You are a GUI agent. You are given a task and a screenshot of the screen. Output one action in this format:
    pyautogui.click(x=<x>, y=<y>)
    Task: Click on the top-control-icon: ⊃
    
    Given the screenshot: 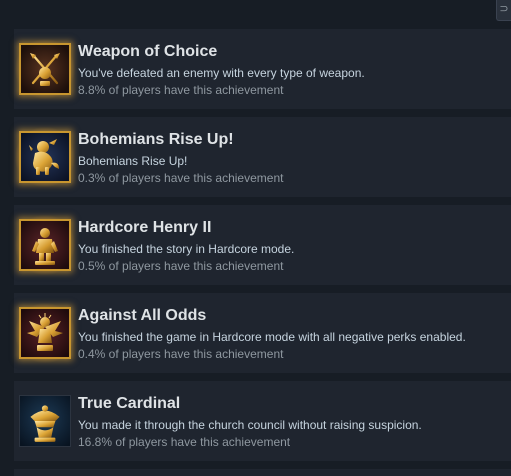 What is the action you would take?
    pyautogui.click(x=504, y=8)
    